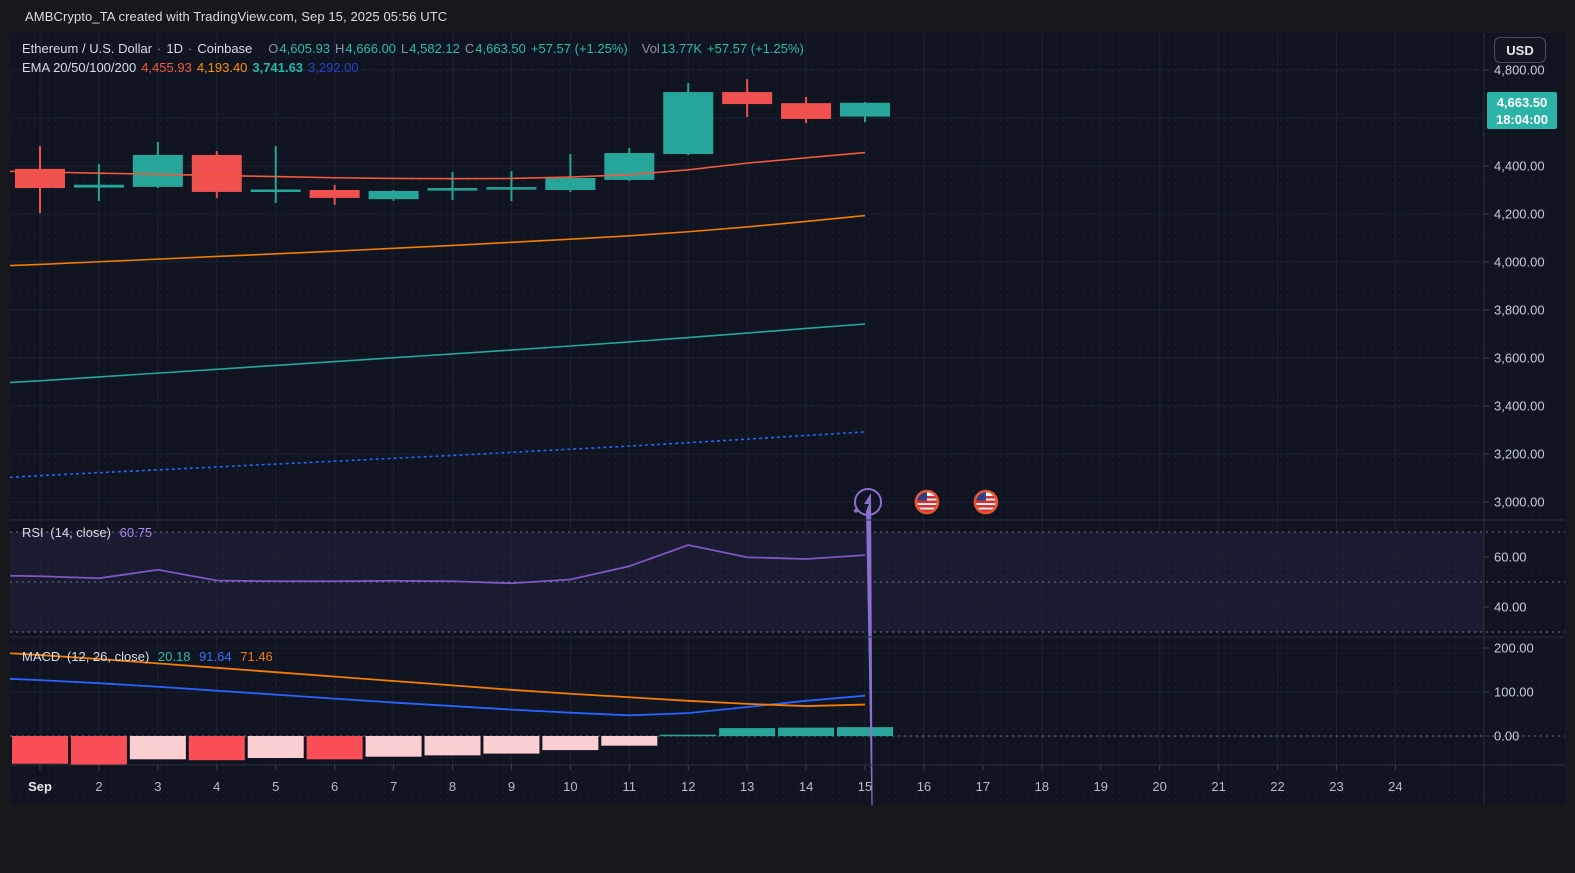 The image size is (1575, 873). Describe the element at coordinates (333, 67) in the screenshot. I see `ema200-value: 3,292.00` at that location.